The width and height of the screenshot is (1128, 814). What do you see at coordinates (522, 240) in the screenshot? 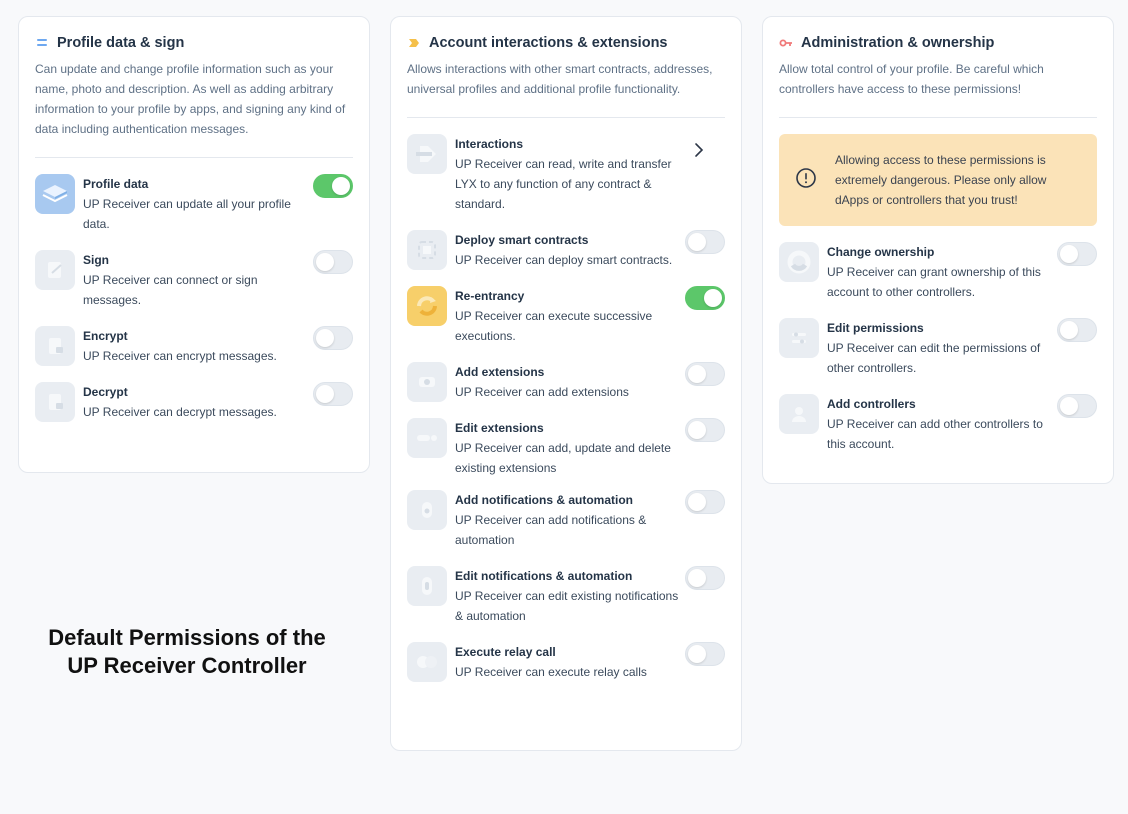
I see `permission-title: Deploy smart contracts` at bounding box center [522, 240].